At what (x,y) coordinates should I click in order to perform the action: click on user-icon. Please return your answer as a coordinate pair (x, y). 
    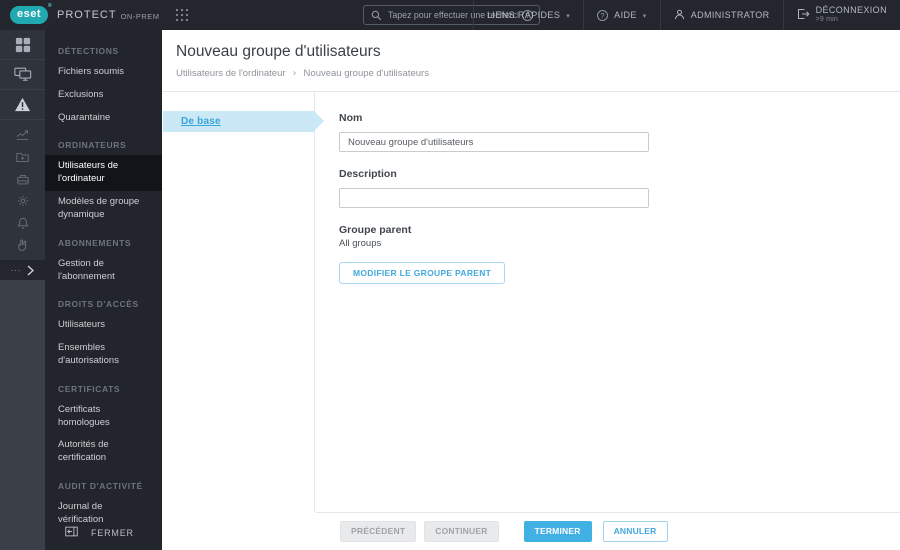
    Looking at the image, I should click on (679, 15).